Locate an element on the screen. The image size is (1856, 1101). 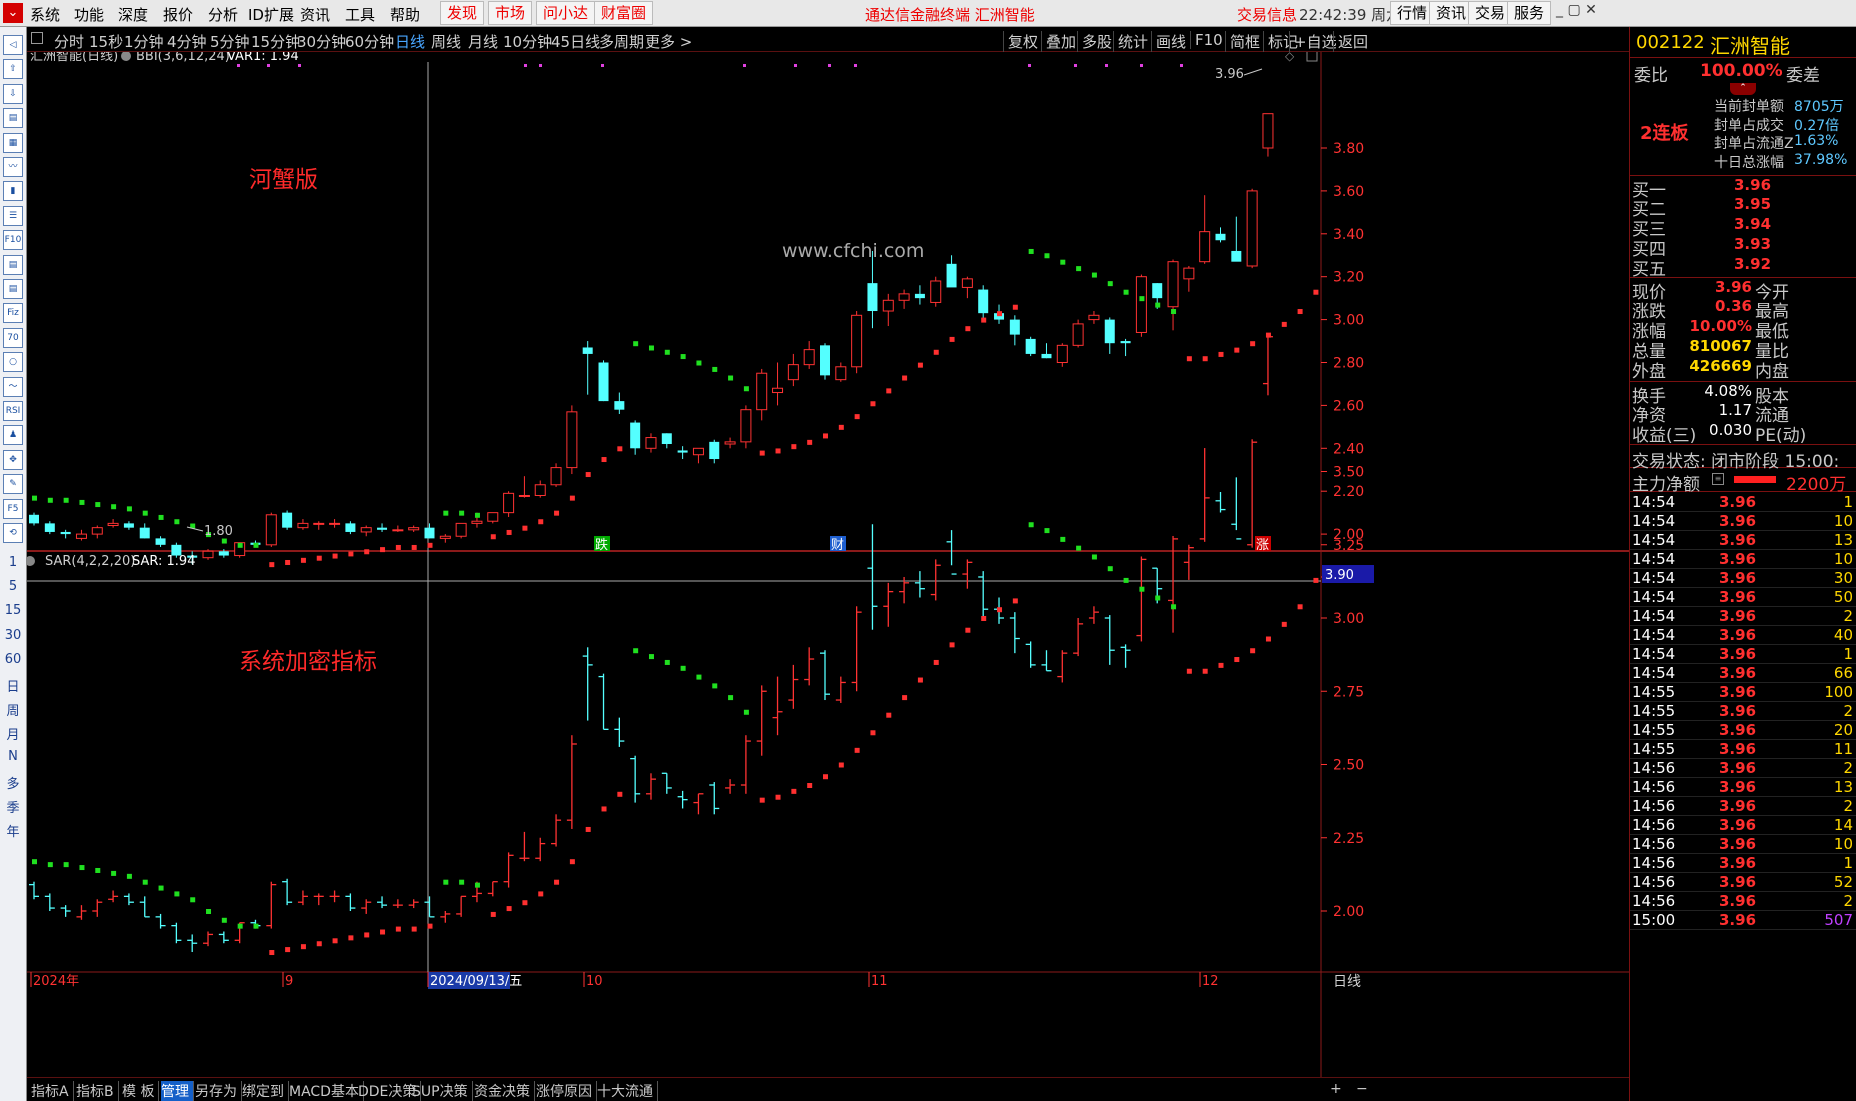
menu-icon: ≡ is located at coordinates (1718, 479).